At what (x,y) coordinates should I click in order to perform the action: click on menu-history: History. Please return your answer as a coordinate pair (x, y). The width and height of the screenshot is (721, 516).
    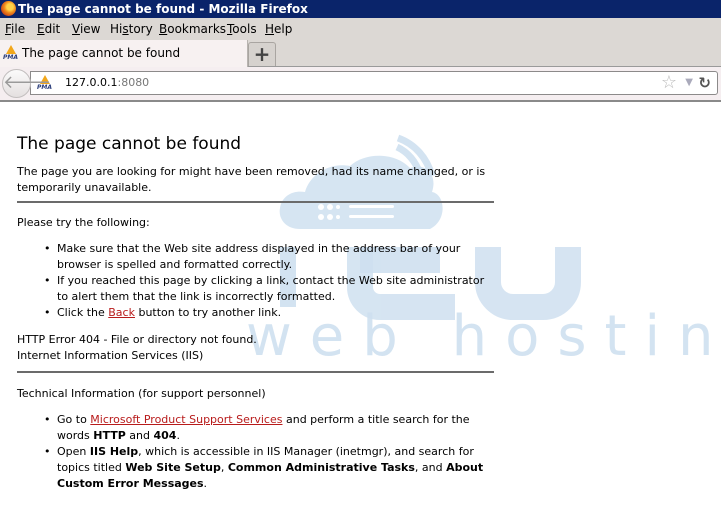
    Looking at the image, I should click on (131, 29).